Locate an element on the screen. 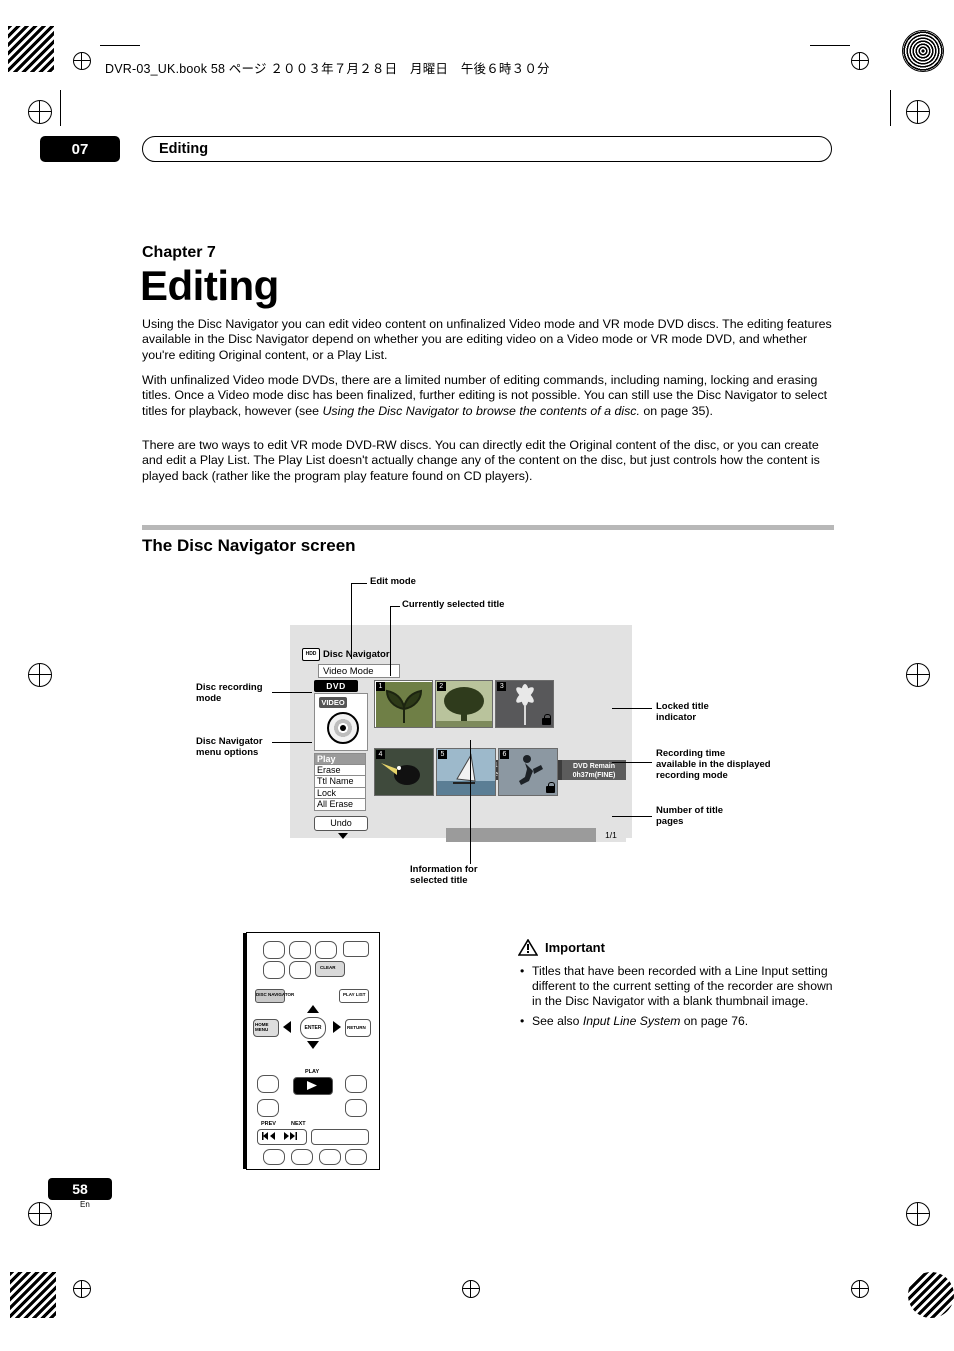 This screenshot has height=1351, width=954. leader-selected-title-v is located at coordinates (390, 641).